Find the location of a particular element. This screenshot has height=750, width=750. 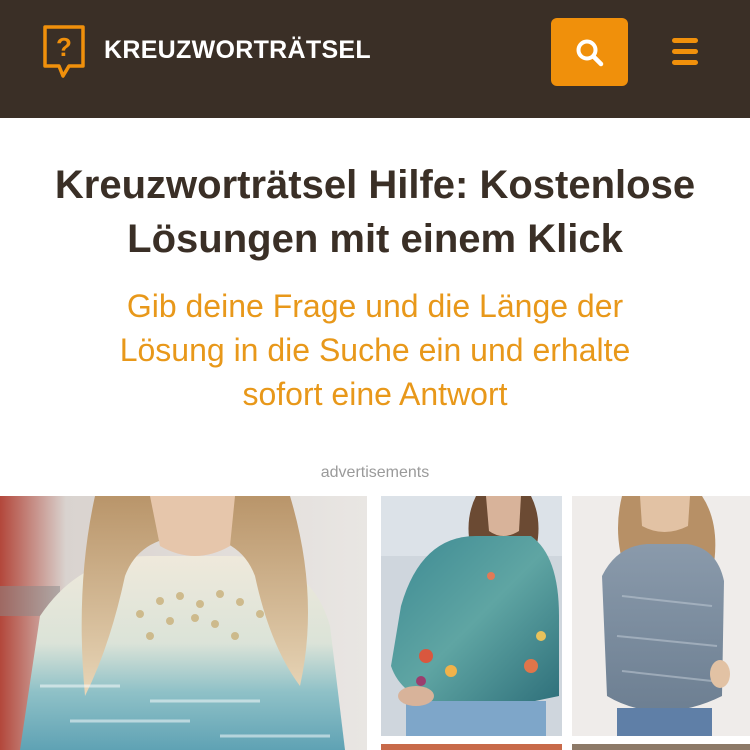

search-icon is located at coordinates (590, 53).